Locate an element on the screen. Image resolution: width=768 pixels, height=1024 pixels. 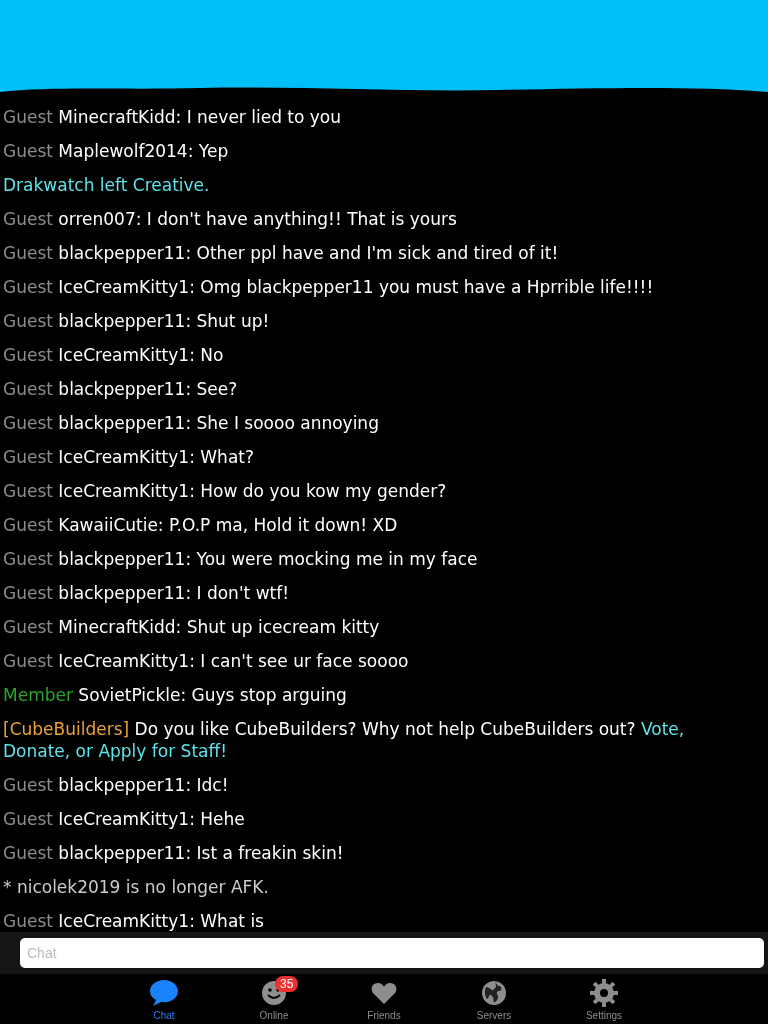
chat-message: Guest IceCreamKitty1: Omg blackpepper11 you must have a Hprrible life!!!! is located at coordinates (328, 287).